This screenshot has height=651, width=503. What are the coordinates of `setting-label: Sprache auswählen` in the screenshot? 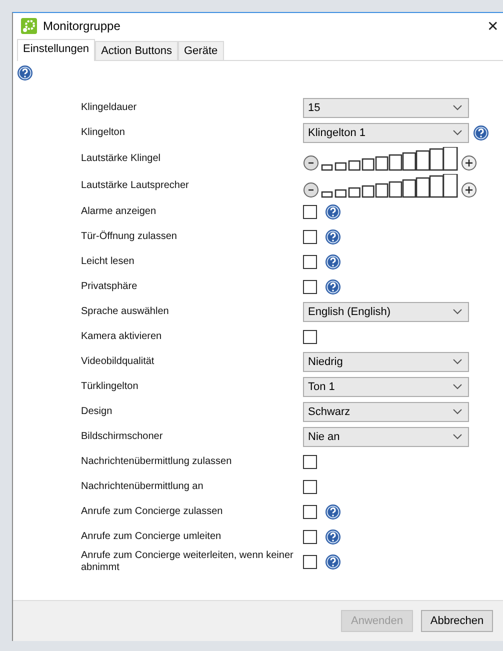 It's located at (125, 312).